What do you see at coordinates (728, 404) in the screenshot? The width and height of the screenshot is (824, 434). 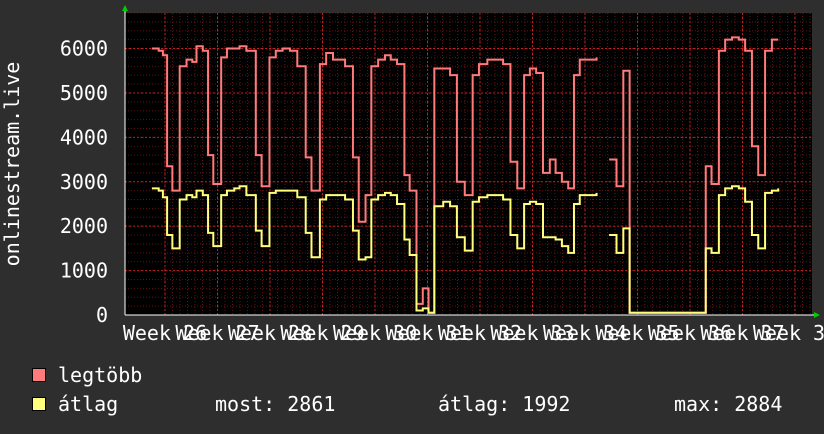 I see `stat-max: max: 2884` at bounding box center [728, 404].